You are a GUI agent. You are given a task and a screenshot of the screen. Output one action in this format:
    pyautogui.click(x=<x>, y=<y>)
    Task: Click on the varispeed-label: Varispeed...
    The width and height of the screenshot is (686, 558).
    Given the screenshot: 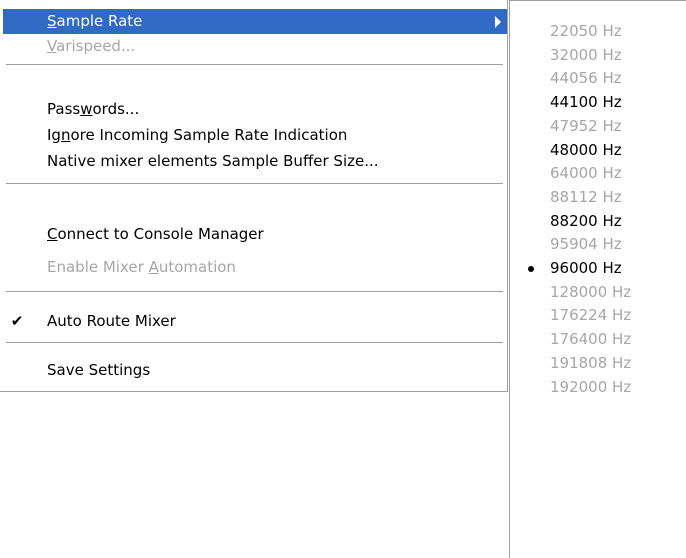 What is the action you would take?
    pyautogui.click(x=91, y=46)
    